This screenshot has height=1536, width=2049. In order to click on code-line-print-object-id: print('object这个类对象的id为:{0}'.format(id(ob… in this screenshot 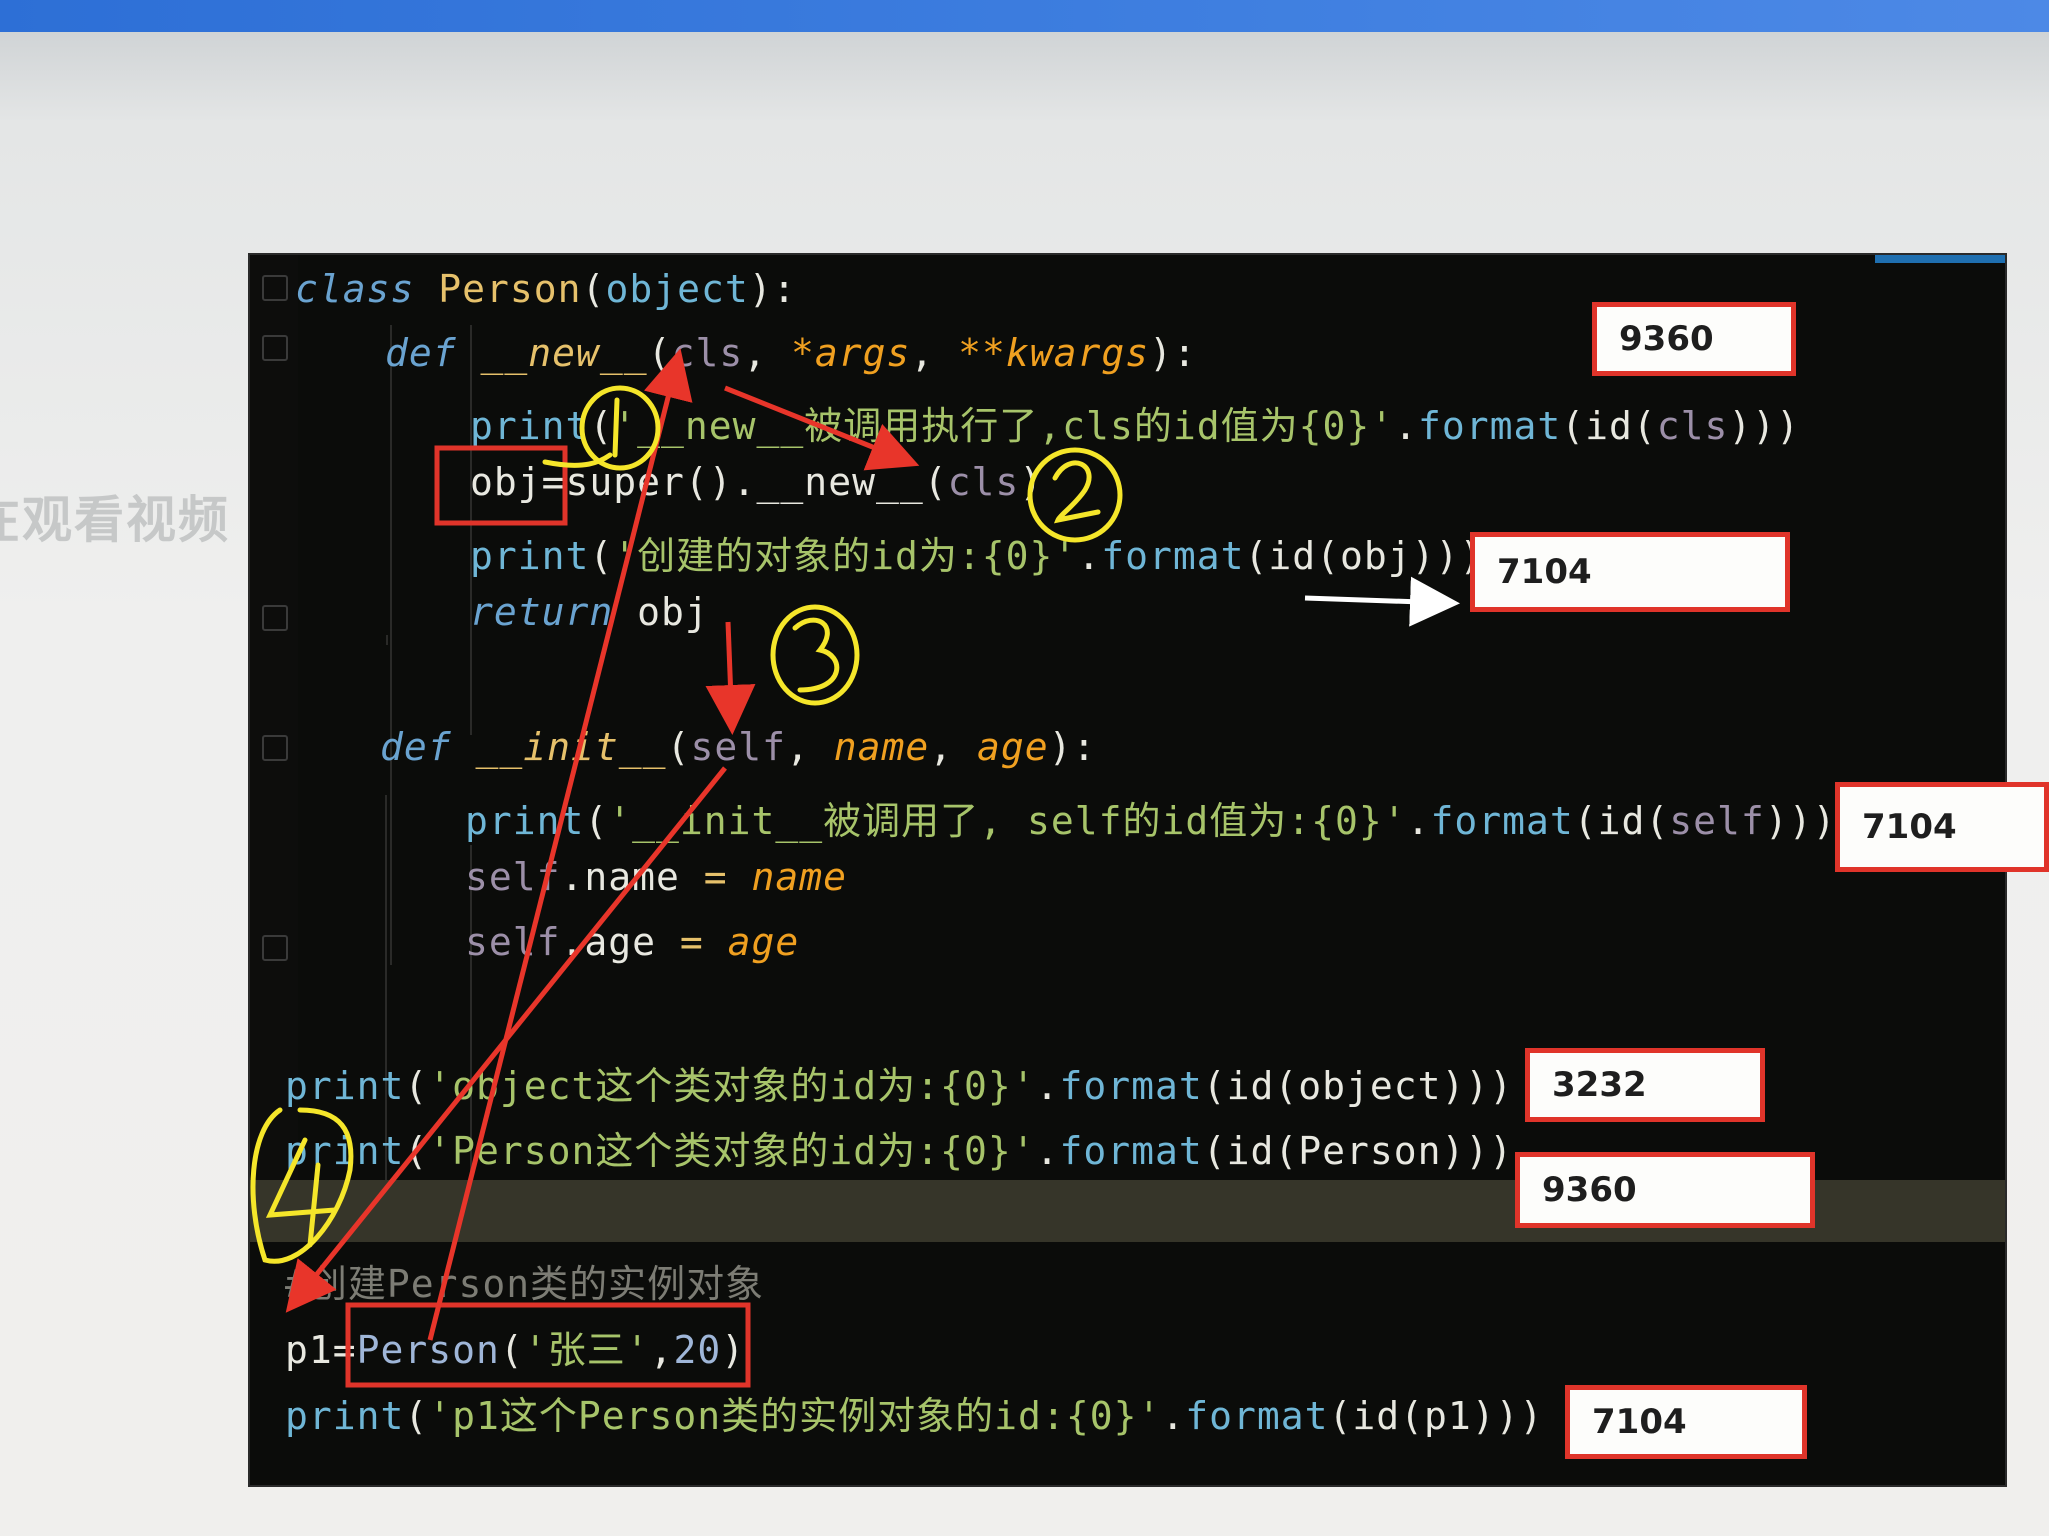, I will do `click(899, 1082)`.